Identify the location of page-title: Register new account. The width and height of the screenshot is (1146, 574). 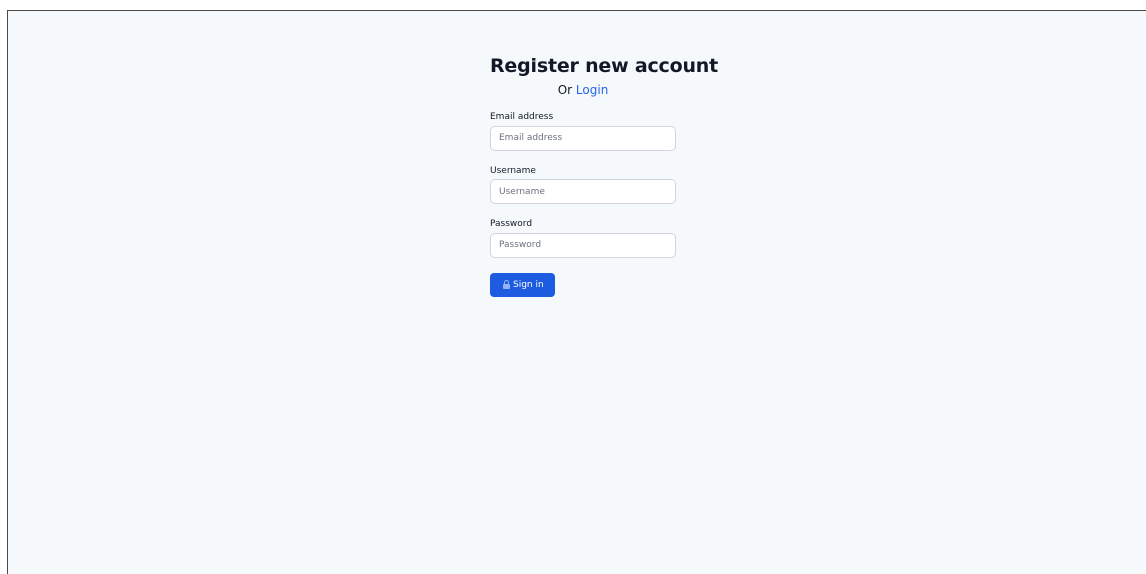
(604, 66).